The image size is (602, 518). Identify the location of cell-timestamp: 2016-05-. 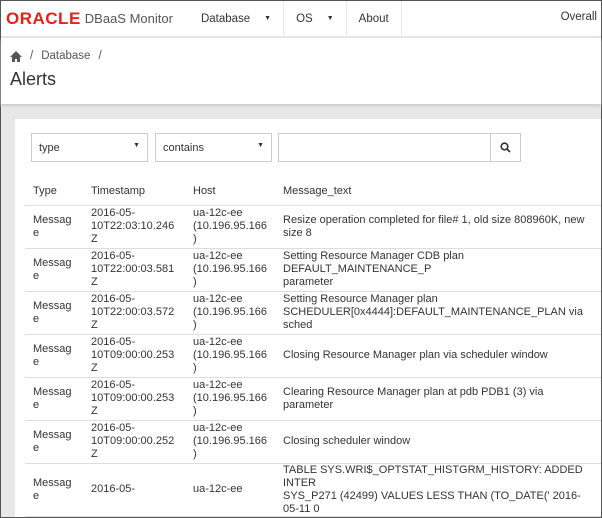
(134, 490).